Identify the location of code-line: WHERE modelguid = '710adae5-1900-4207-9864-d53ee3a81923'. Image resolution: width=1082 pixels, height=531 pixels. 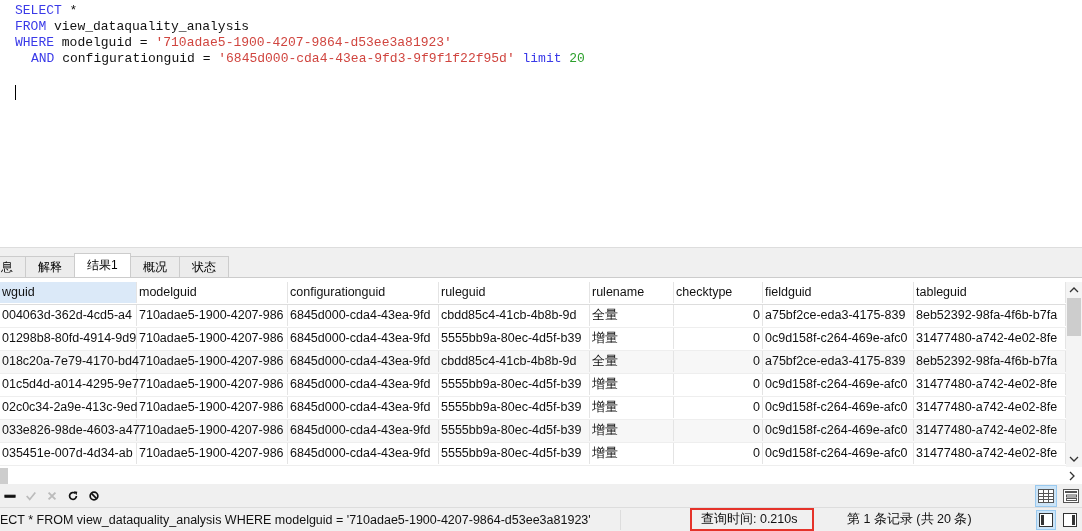
(233, 43).